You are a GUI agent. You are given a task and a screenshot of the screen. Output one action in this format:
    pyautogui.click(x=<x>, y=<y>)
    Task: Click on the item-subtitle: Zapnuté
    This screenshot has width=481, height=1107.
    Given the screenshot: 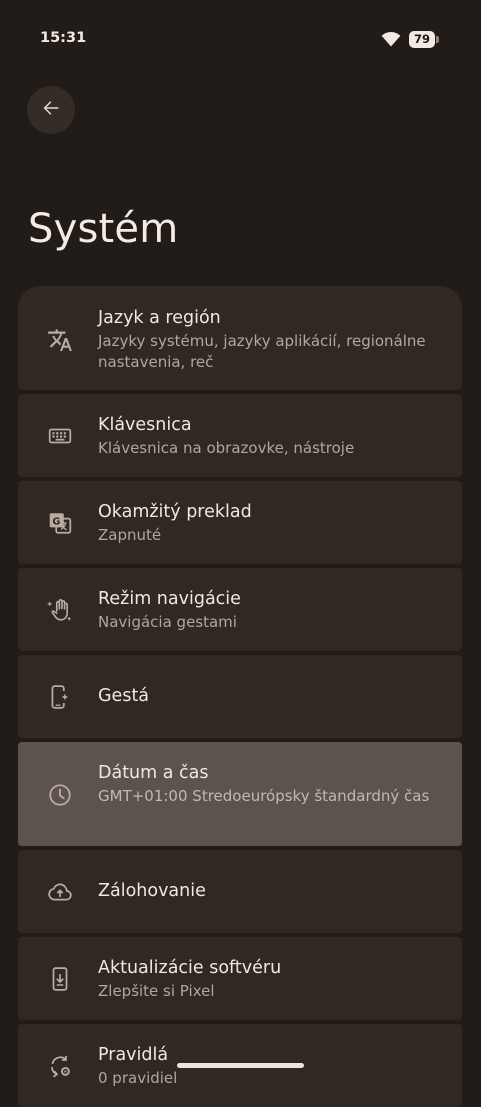 What is the action you would take?
    pyautogui.click(x=130, y=535)
    